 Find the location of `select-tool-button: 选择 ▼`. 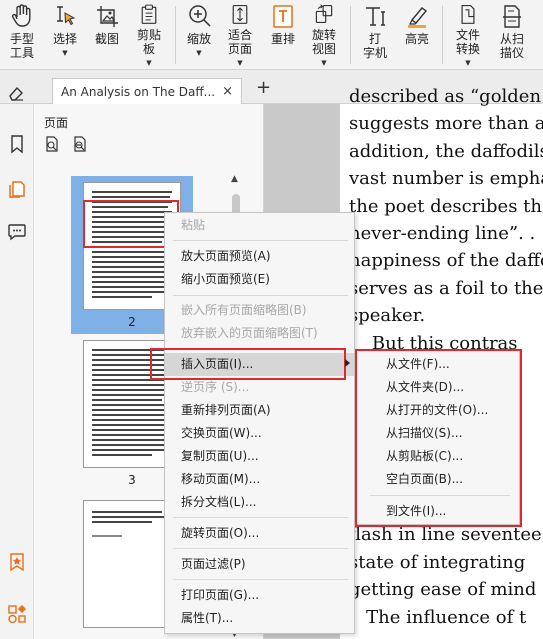

select-tool-button: 选择 ▼ is located at coordinates (65, 35).